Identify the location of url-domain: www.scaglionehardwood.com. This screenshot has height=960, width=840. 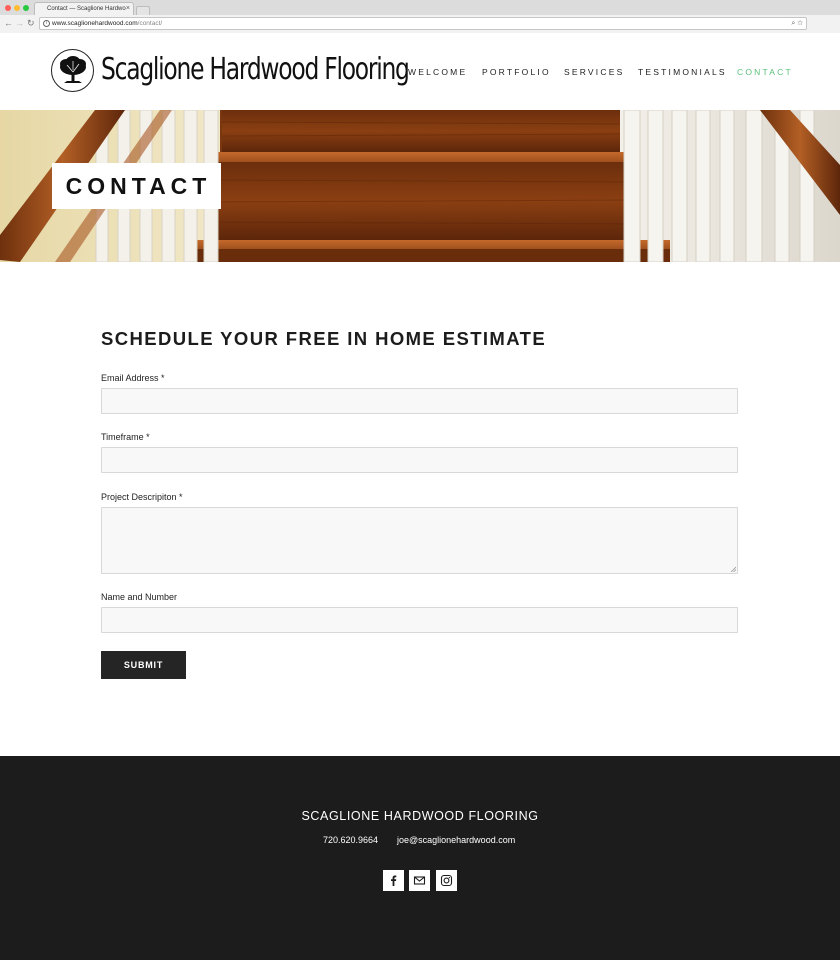
(95, 23).